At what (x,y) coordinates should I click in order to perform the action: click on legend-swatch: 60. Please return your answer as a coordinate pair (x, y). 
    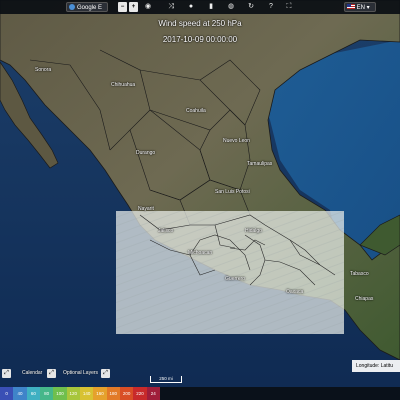
    Looking at the image, I should click on (33, 393).